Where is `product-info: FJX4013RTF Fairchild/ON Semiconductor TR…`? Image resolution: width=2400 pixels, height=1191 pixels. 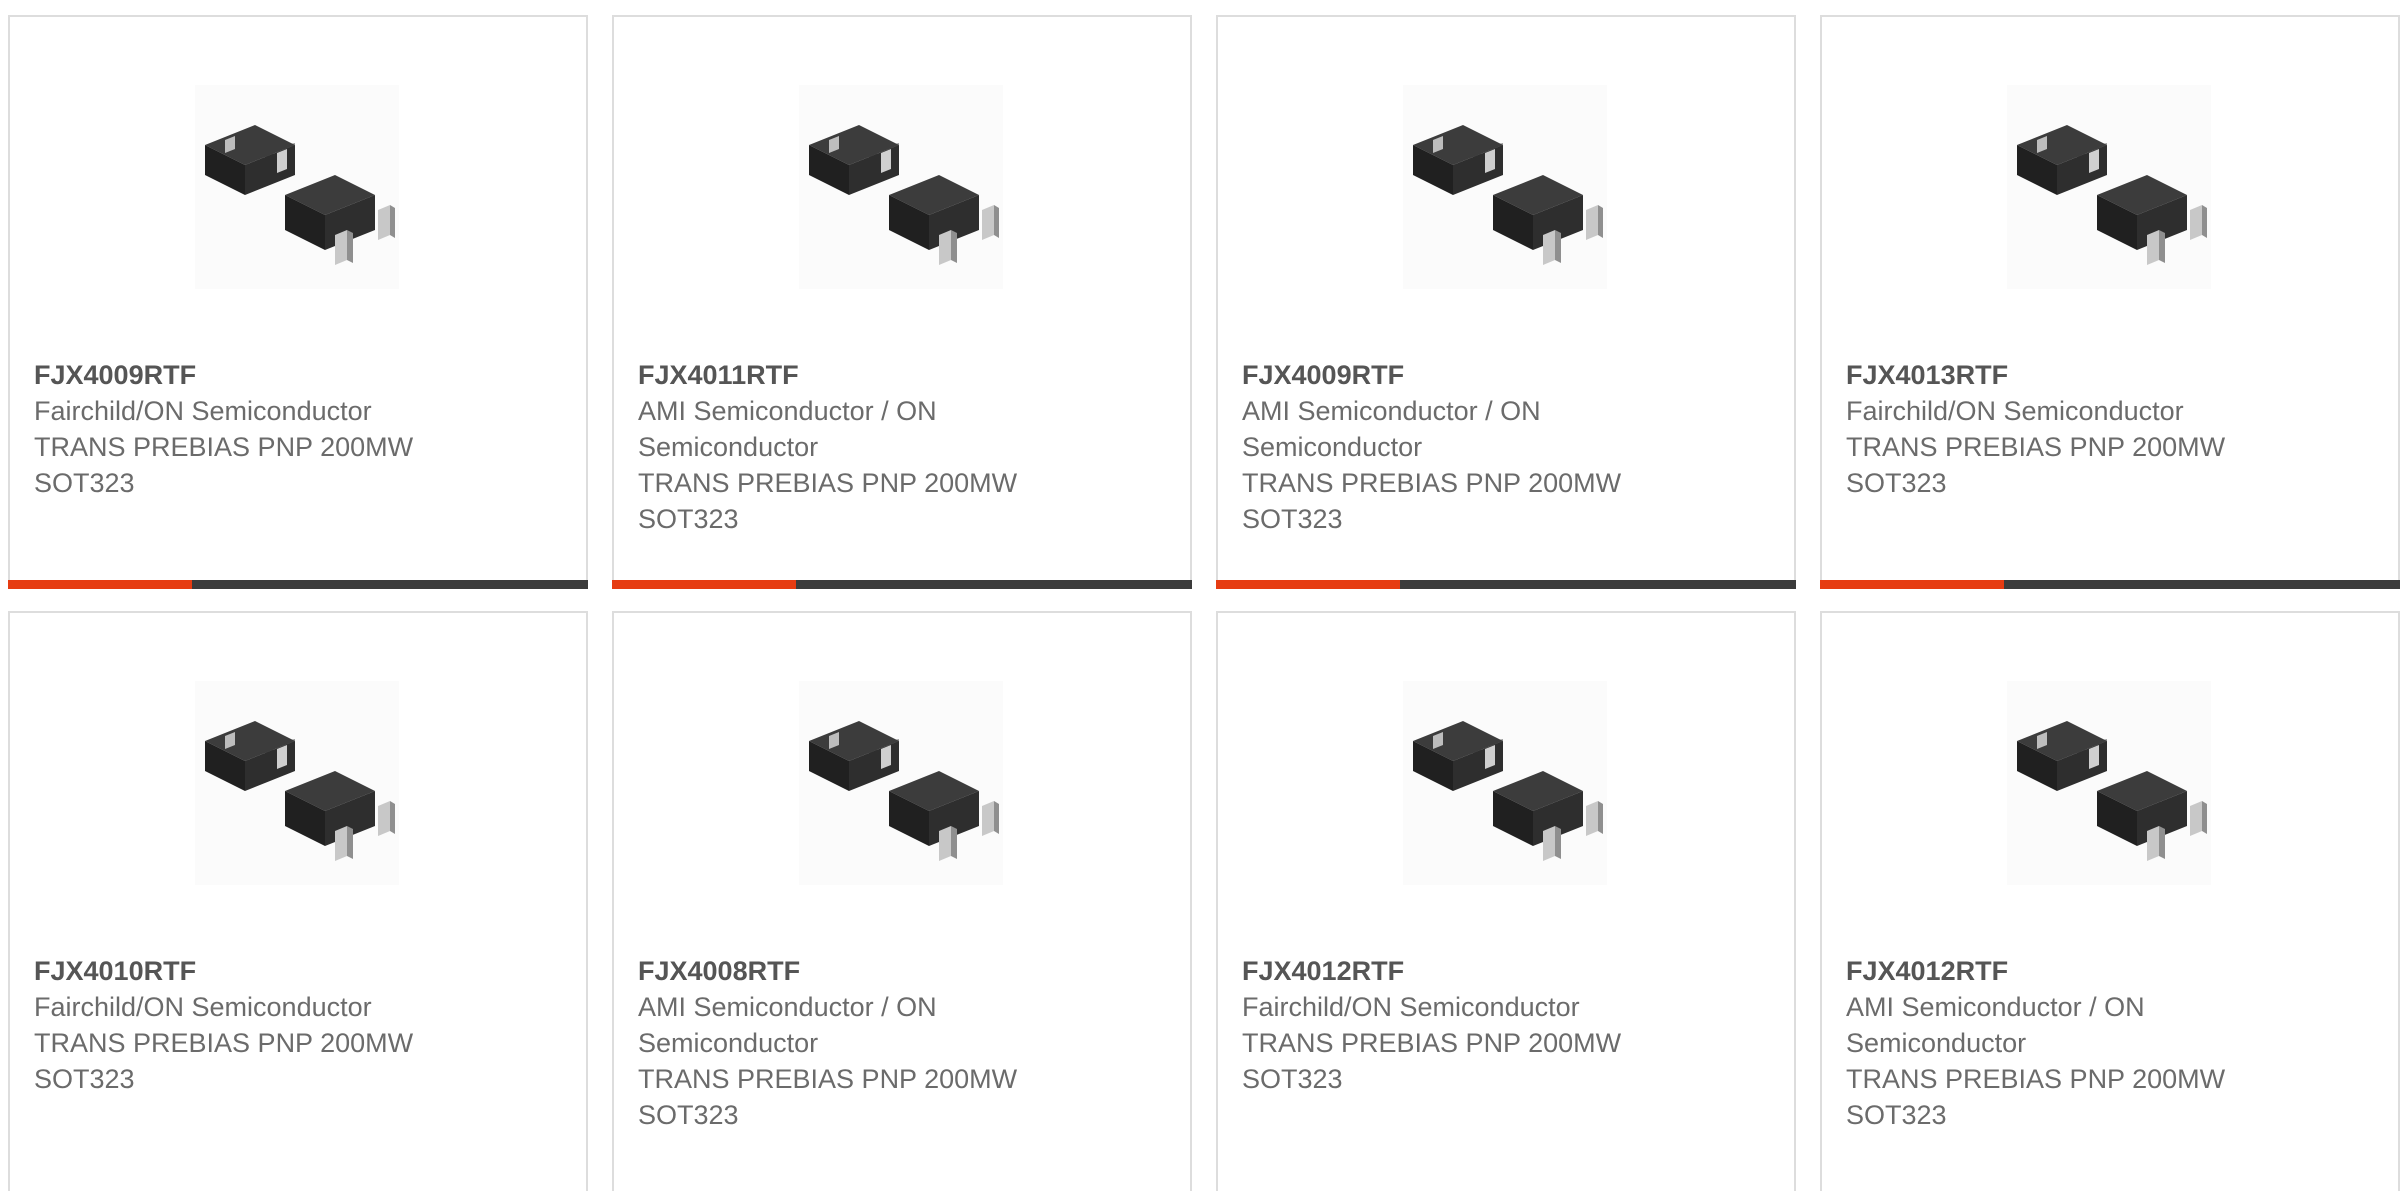 product-info: FJX4013RTF Fairchild/ON Semiconductor TR… is located at coordinates (2076, 429).